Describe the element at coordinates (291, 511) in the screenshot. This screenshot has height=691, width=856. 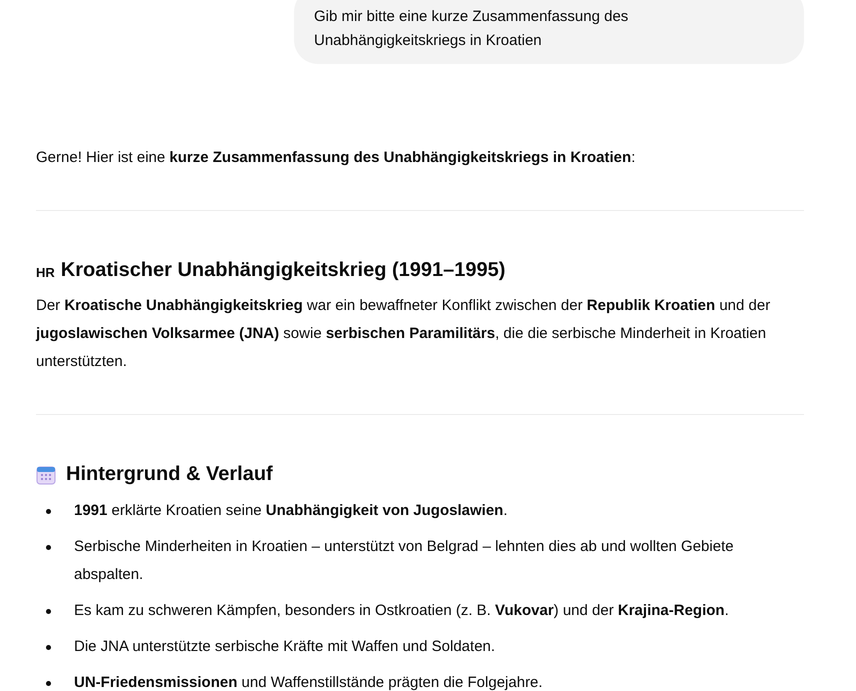
I see `list-item-text: 1991 erklärte Kroatien seine Unabhängigkeit von Jugoslawien.` at that location.